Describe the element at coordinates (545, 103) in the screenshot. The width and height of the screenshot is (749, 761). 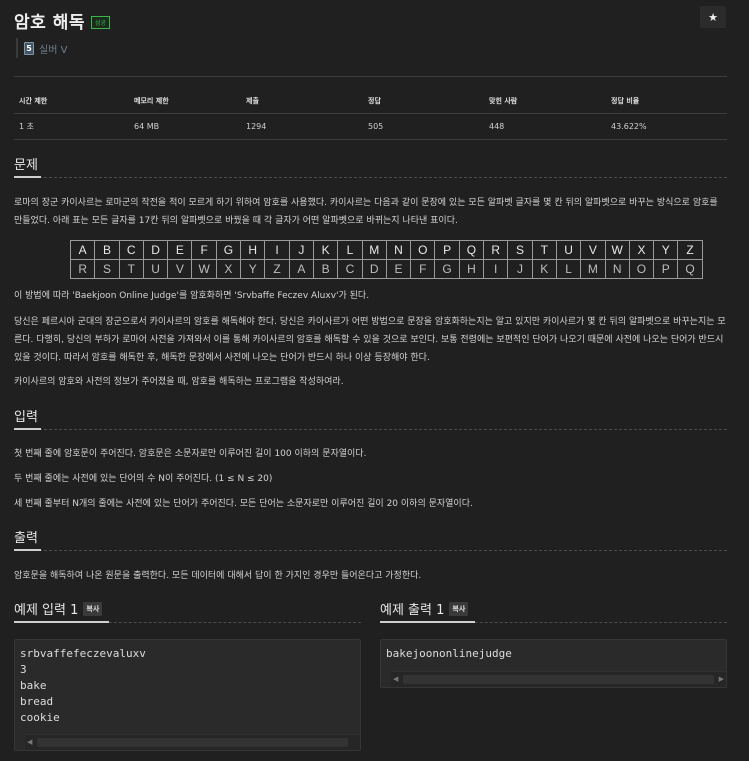
I see `stats-header: 맞힌 사람` at that location.